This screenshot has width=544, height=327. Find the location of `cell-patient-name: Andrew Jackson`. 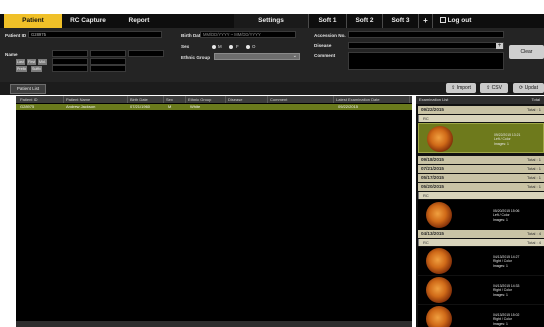

cell-patient-name: Andrew Jackson is located at coordinates (81, 106).